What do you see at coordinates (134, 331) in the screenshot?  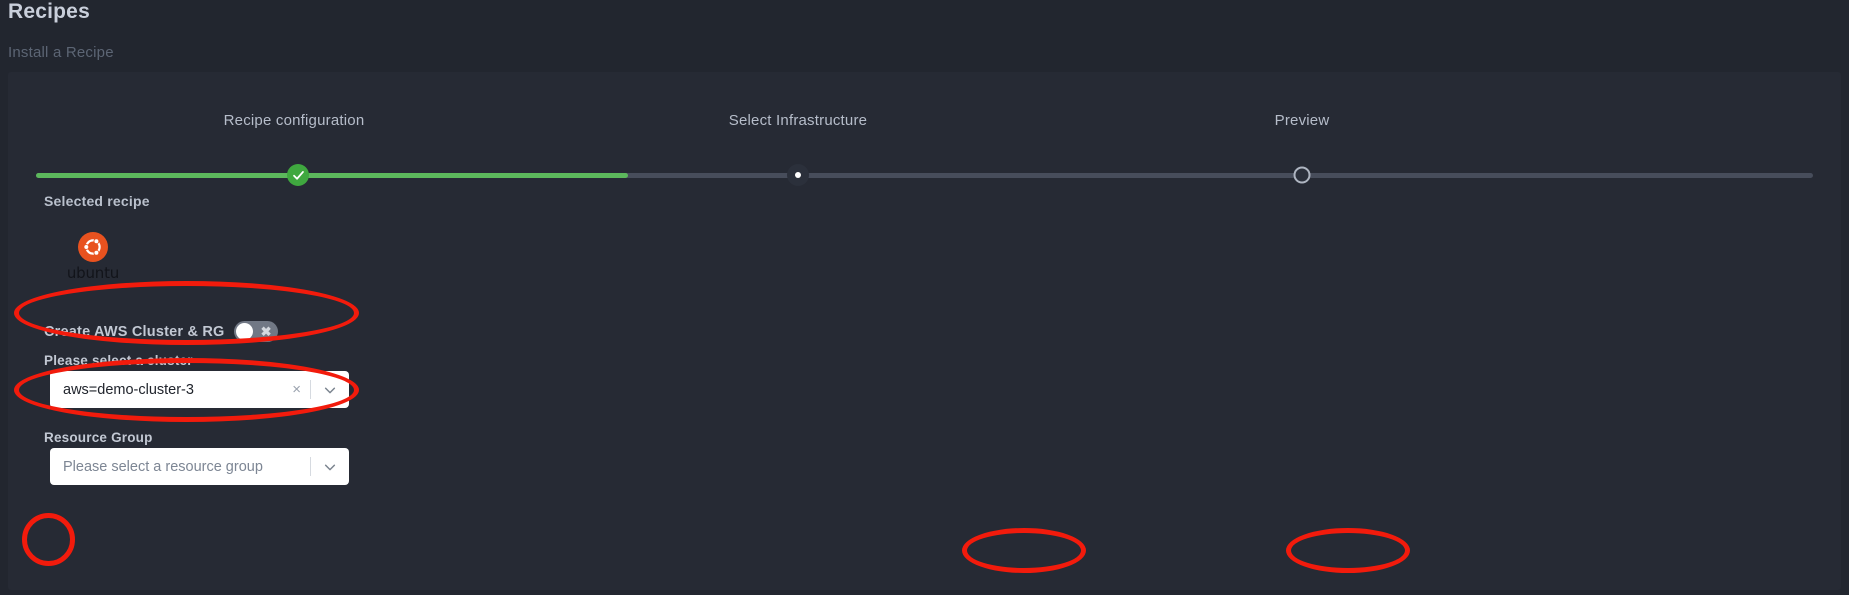 I see `create-aws-cluster-label: Create AWS Cluster & RG` at bounding box center [134, 331].